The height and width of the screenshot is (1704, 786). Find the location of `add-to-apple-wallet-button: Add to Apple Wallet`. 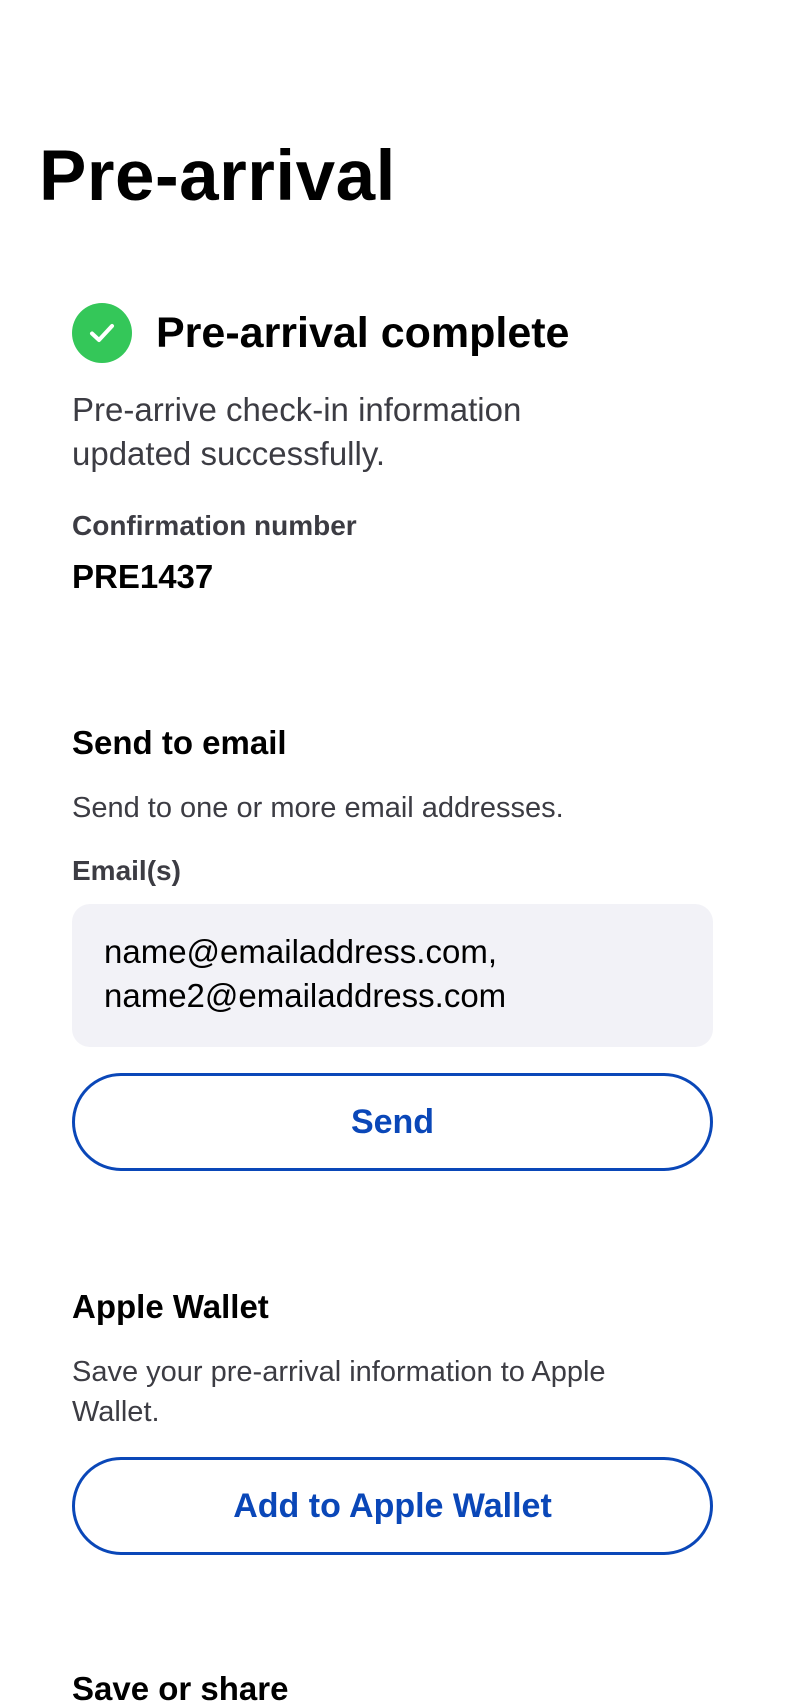

add-to-apple-wallet-button: Add to Apple Wallet is located at coordinates (392, 1506).